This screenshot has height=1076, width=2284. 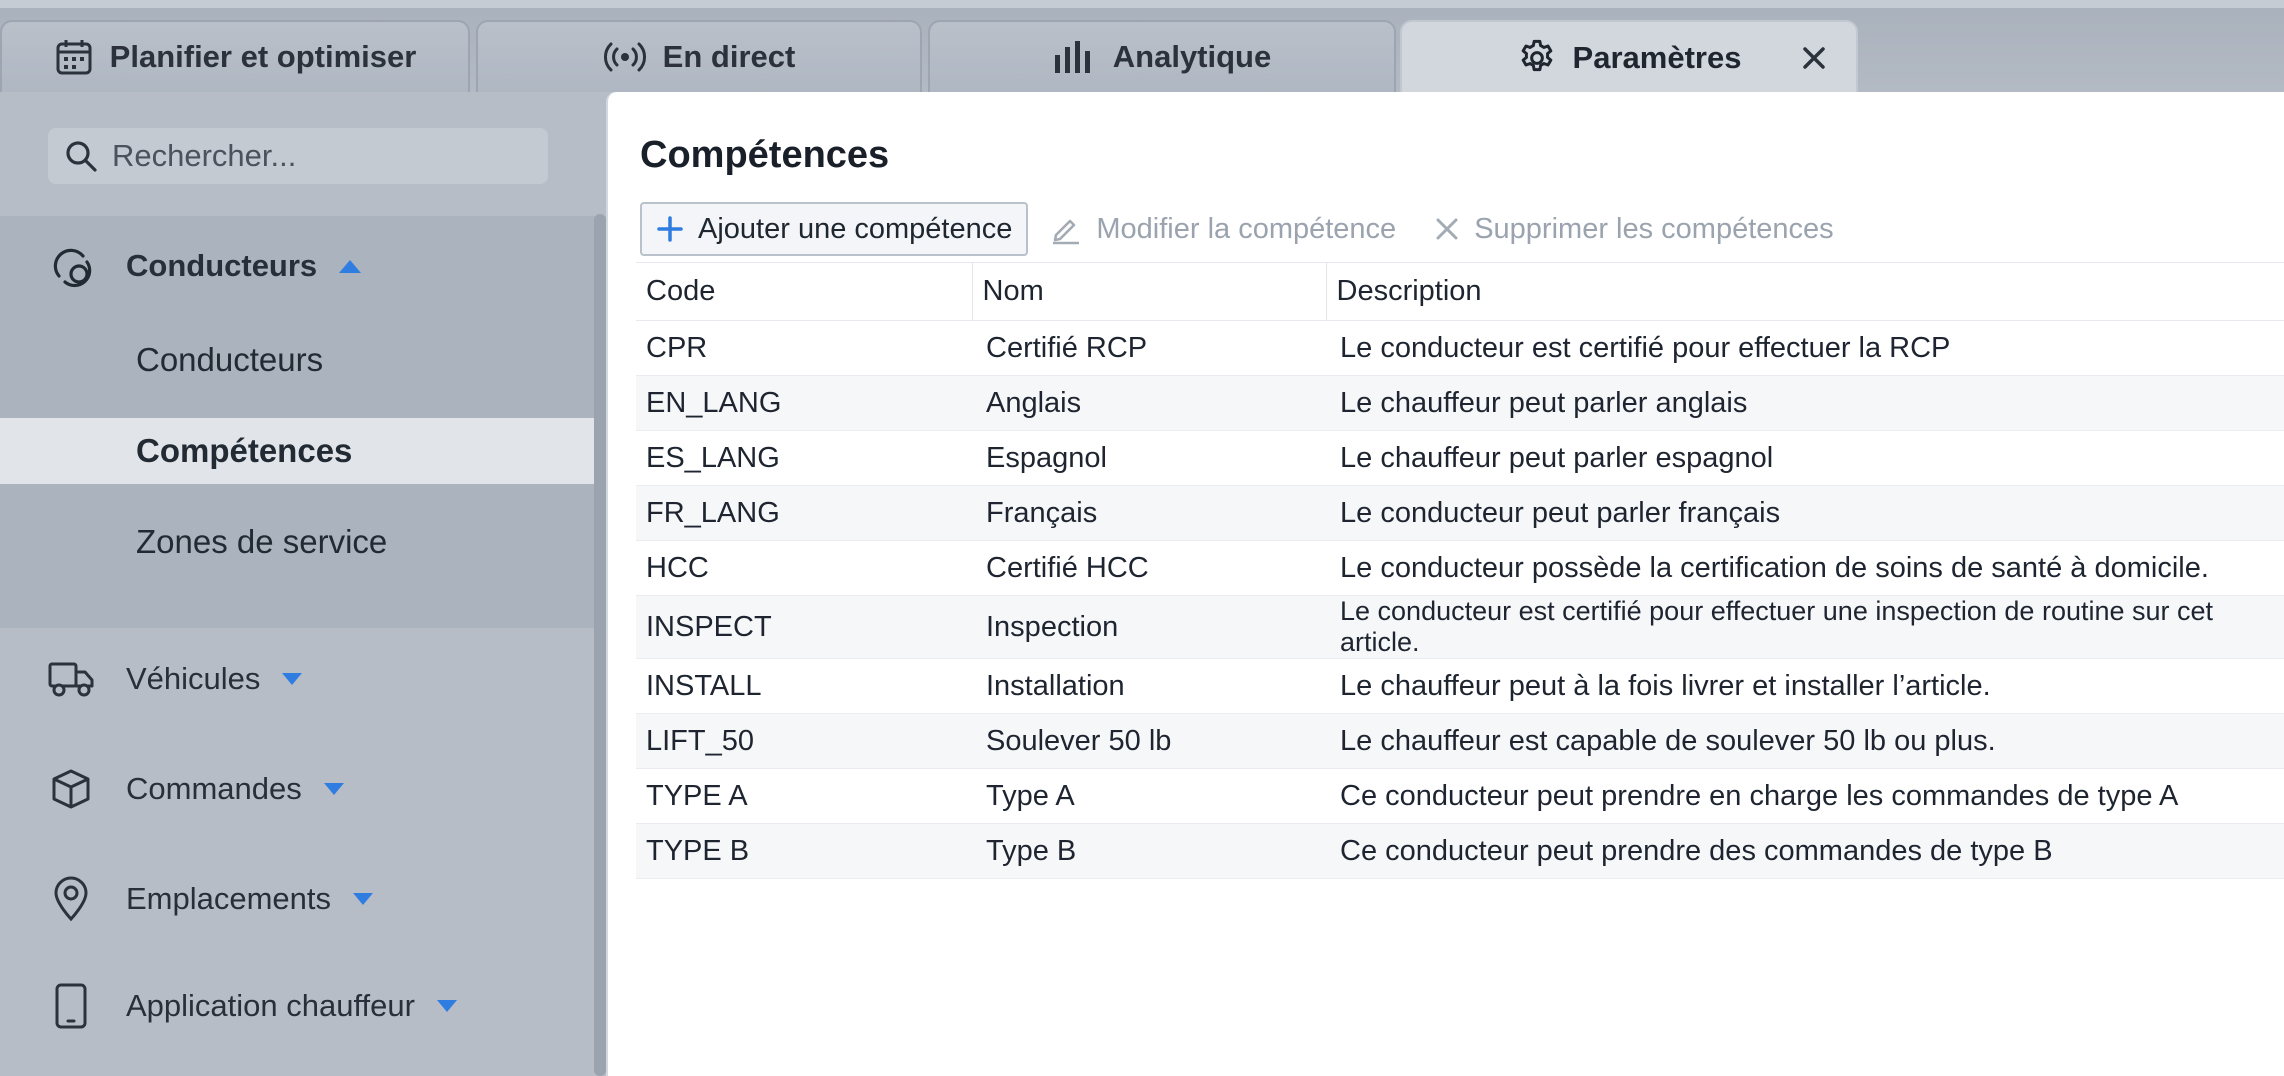 I want to click on column-header-name: Nom, so click(x=1149, y=291).